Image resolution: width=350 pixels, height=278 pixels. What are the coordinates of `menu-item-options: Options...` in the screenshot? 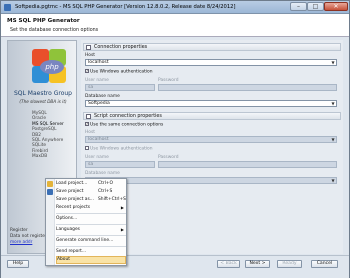 It's located at (91, 219).